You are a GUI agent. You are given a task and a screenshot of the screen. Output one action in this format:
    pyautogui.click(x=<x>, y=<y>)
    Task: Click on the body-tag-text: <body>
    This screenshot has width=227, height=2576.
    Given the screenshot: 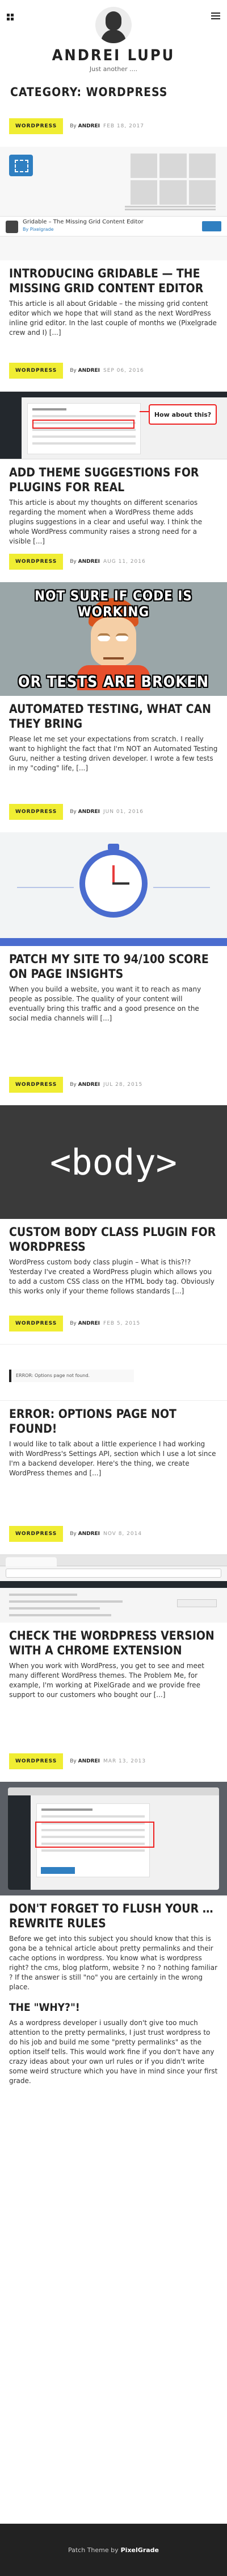 What is the action you would take?
    pyautogui.click(x=113, y=1162)
    